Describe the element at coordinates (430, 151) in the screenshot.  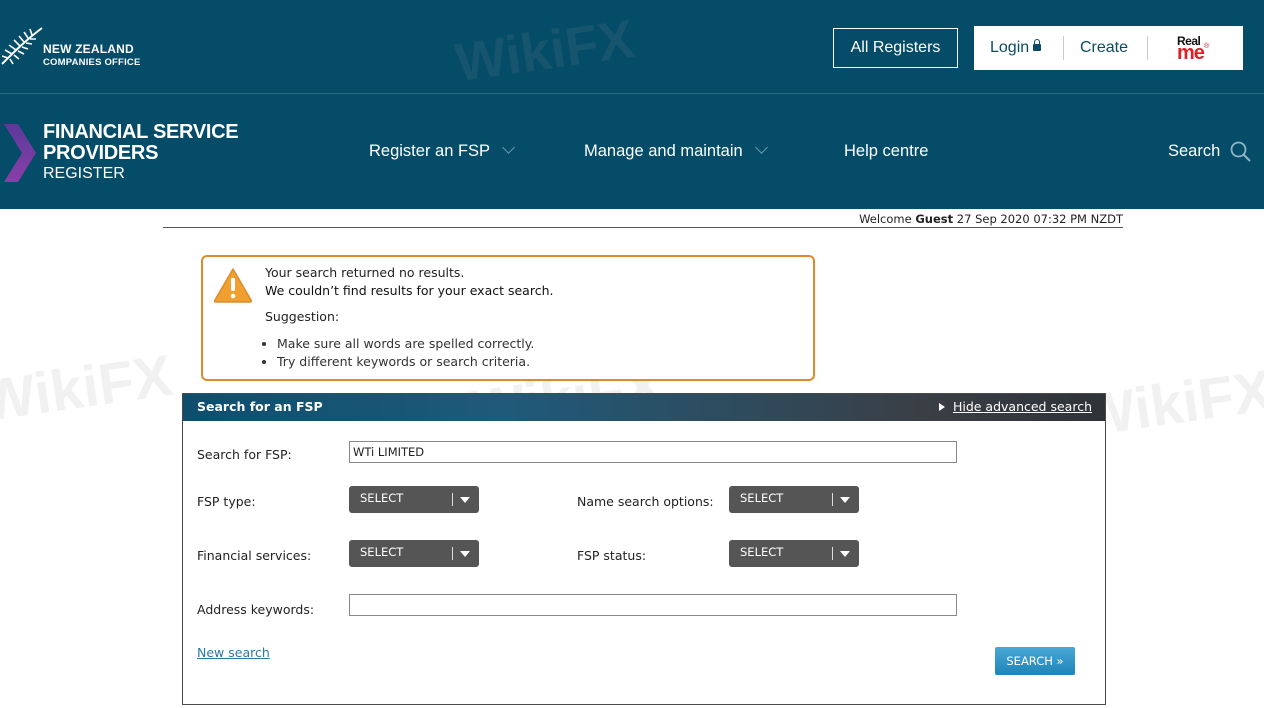
I see `nav-label: Register an FSP` at that location.